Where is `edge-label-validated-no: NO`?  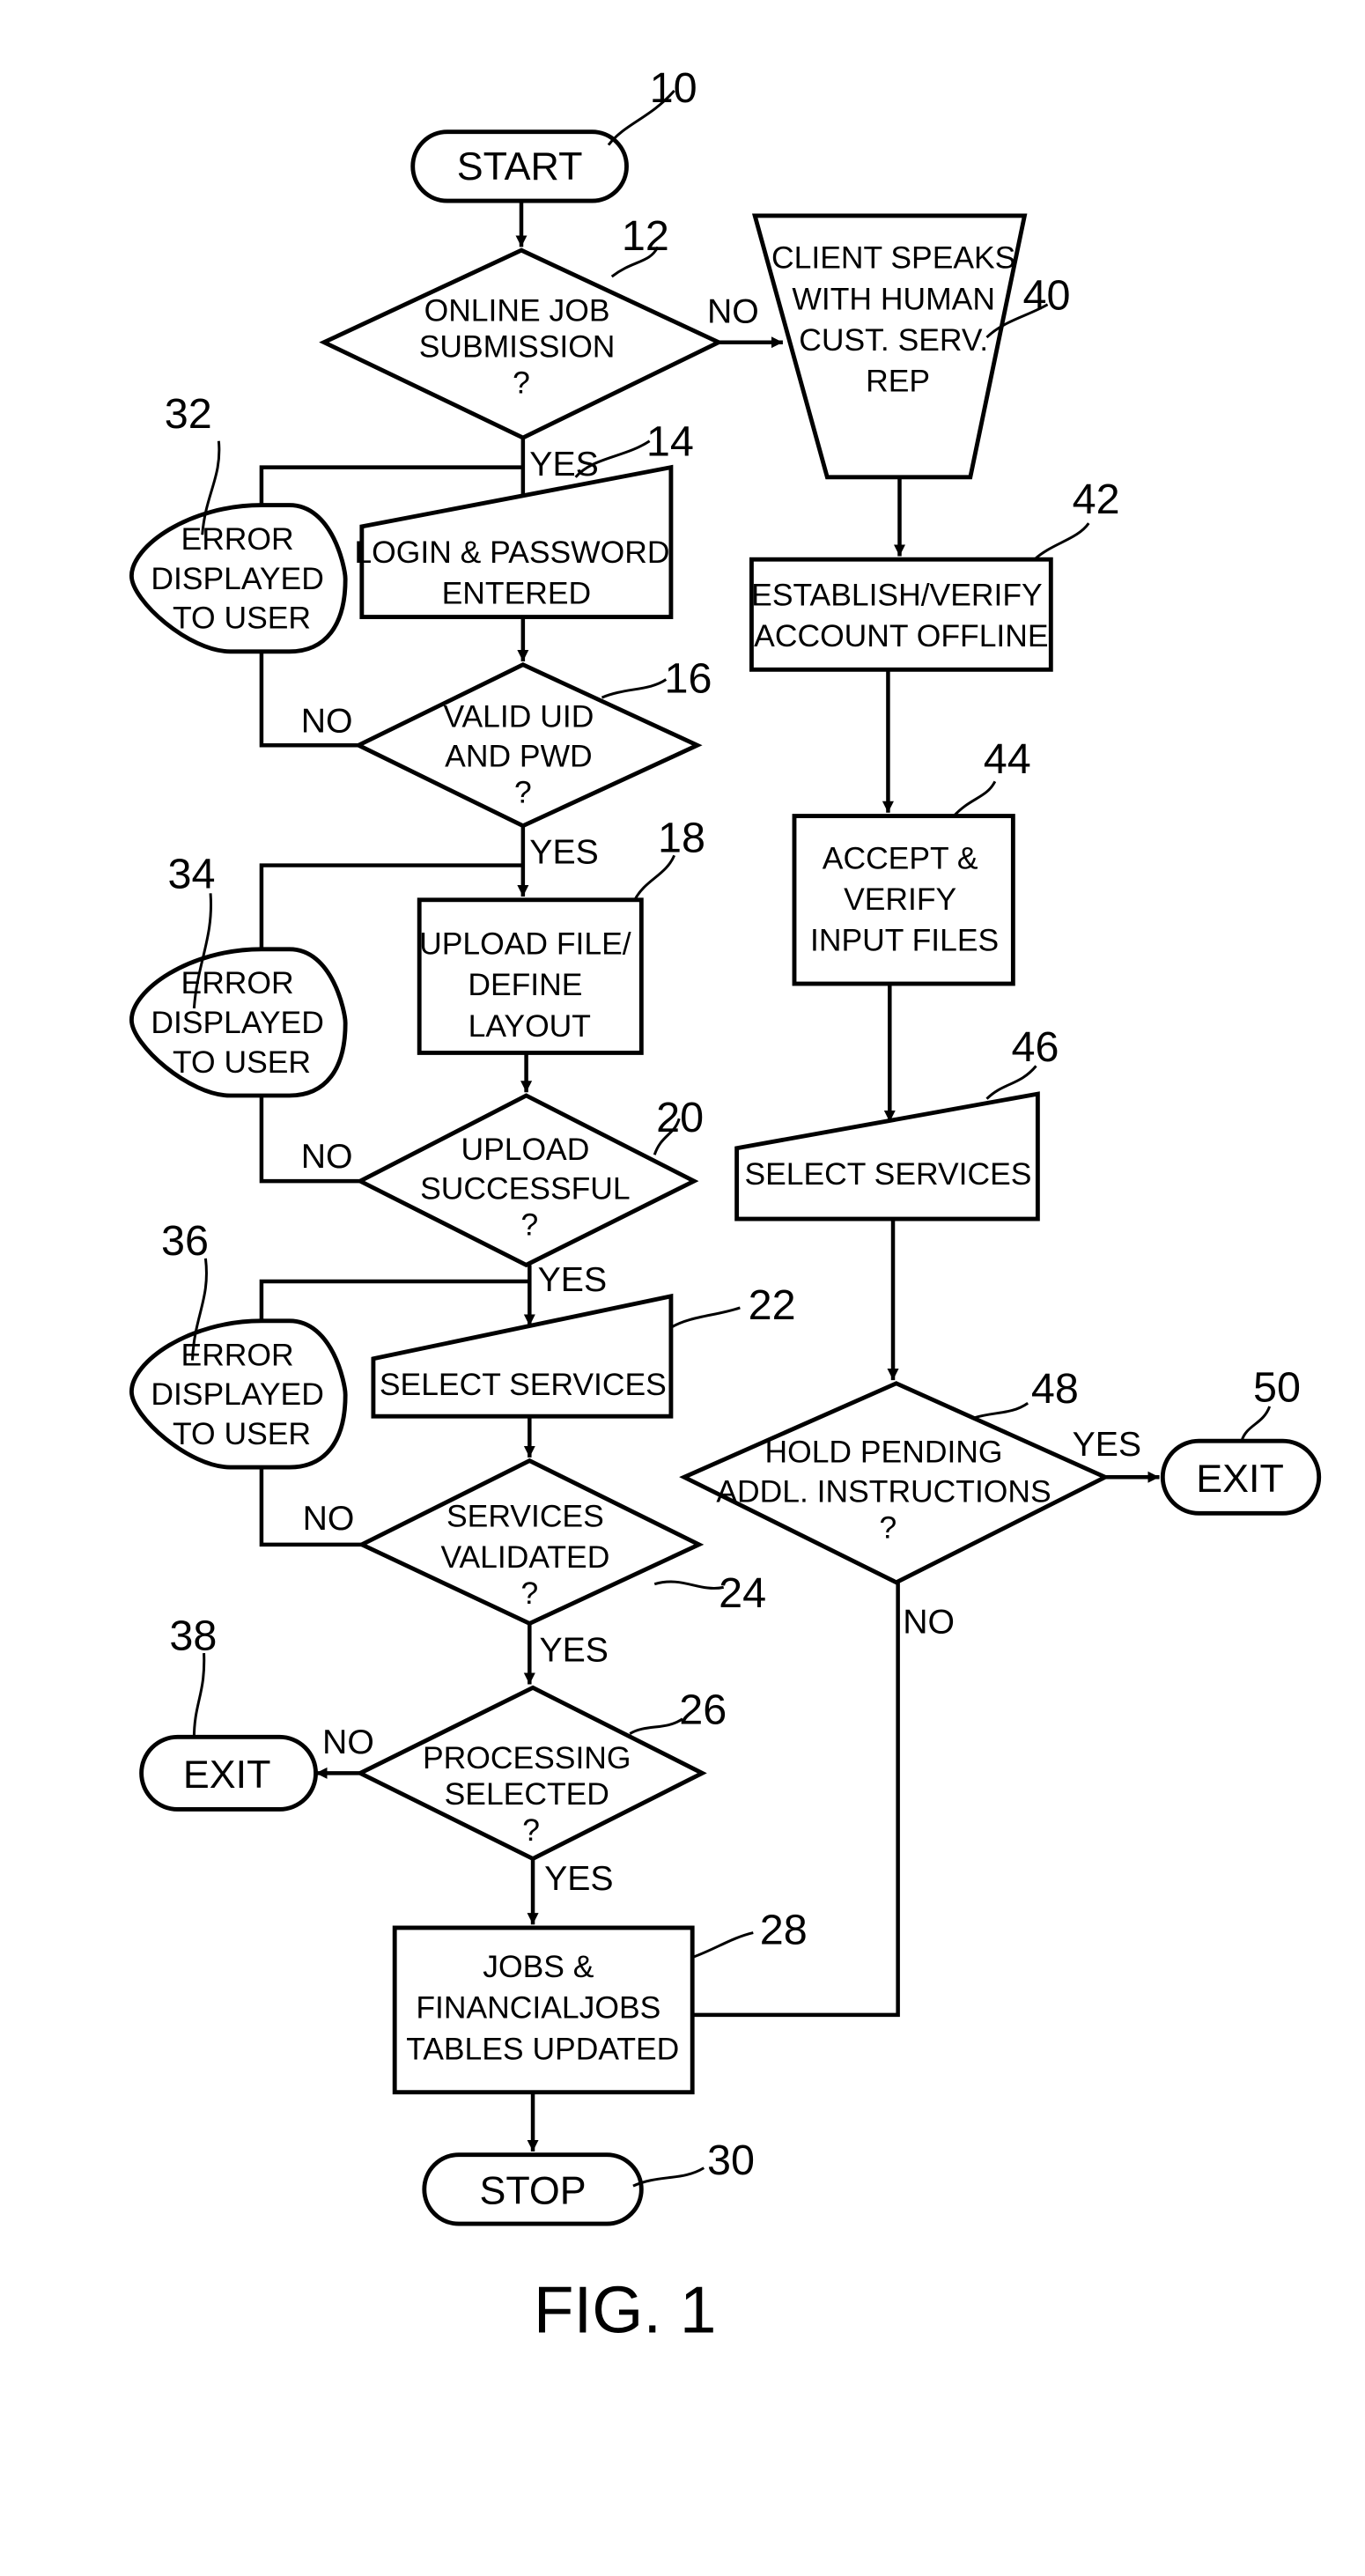 edge-label-validated-no: NO is located at coordinates (329, 1519).